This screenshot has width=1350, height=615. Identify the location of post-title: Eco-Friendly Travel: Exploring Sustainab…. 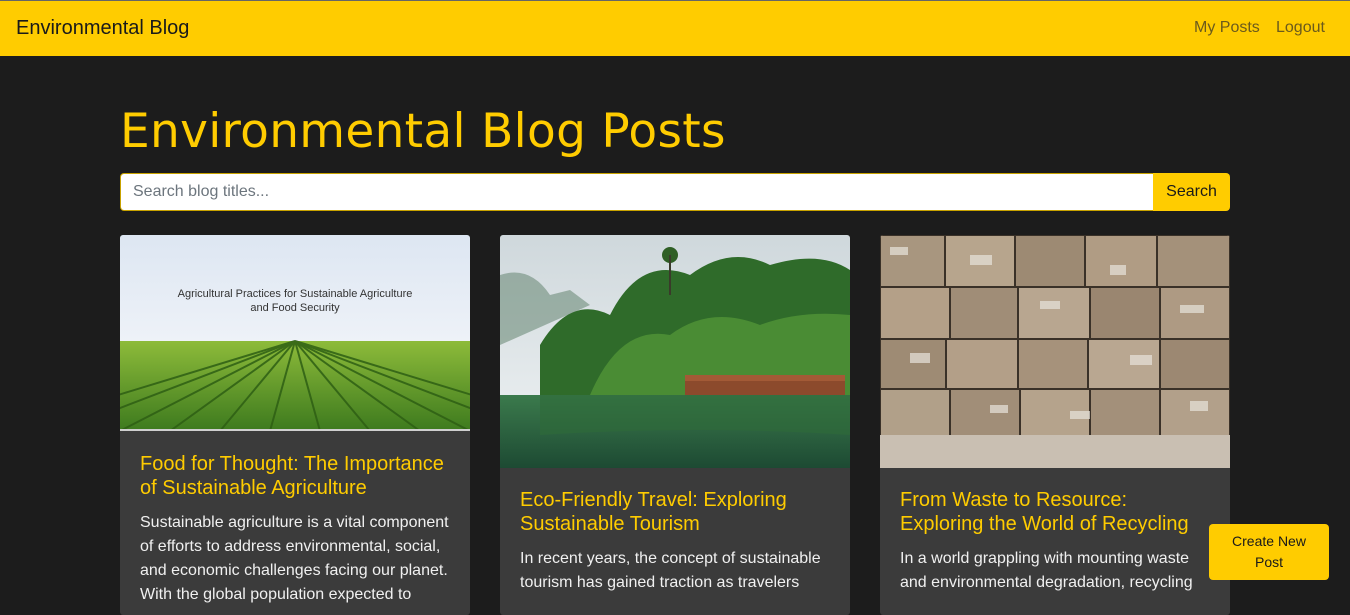
(676, 512).